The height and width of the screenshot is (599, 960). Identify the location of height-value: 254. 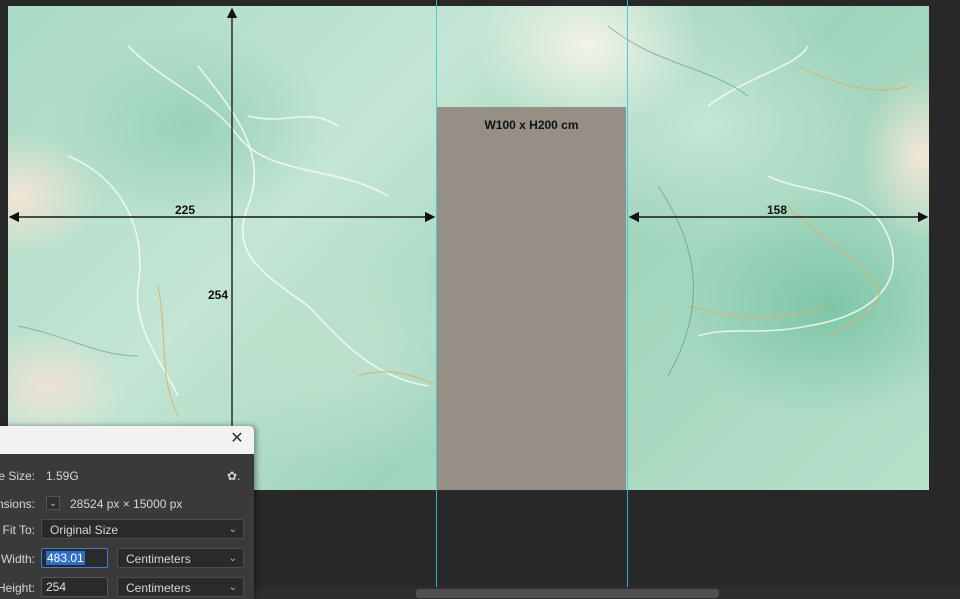
(56, 587).